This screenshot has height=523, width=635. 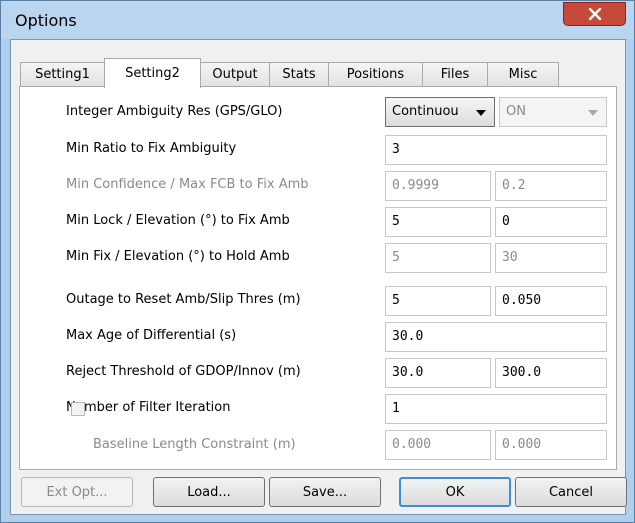 I want to click on ok-label: OK, so click(x=455, y=492).